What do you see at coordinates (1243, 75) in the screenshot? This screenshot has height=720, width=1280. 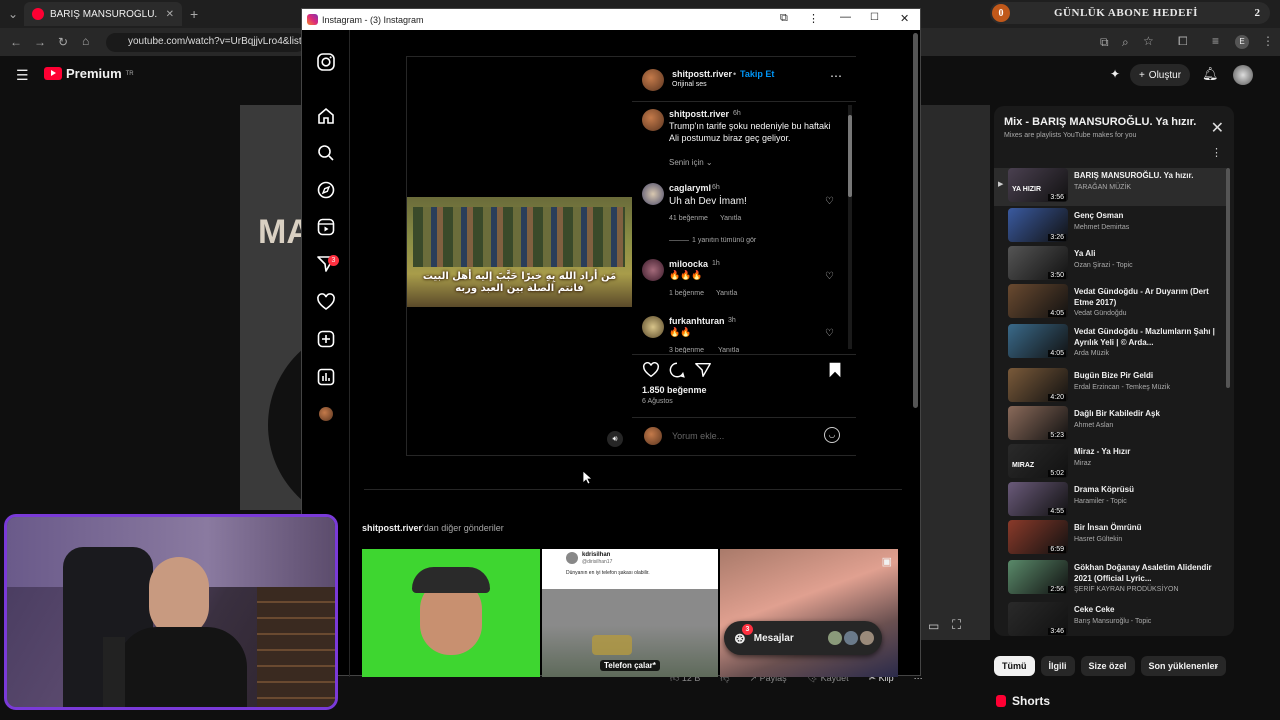 I see `account-avatar` at bounding box center [1243, 75].